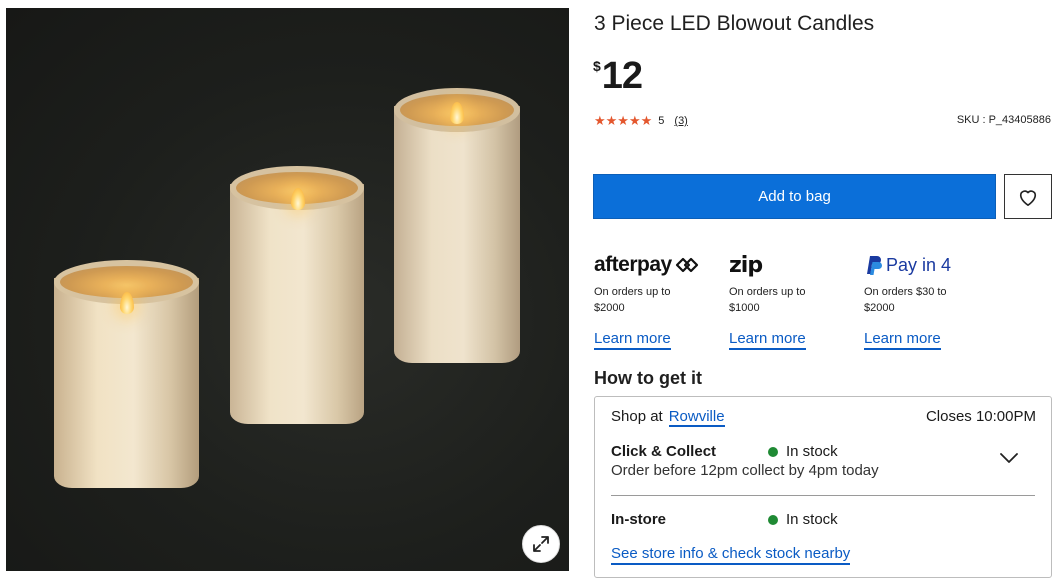  I want to click on shop-at: Shop at Rowville, so click(668, 417).